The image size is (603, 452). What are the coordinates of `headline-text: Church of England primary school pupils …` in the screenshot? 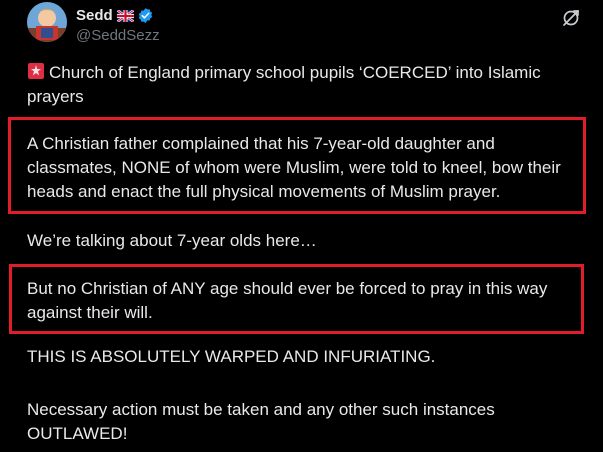 It's located at (284, 84).